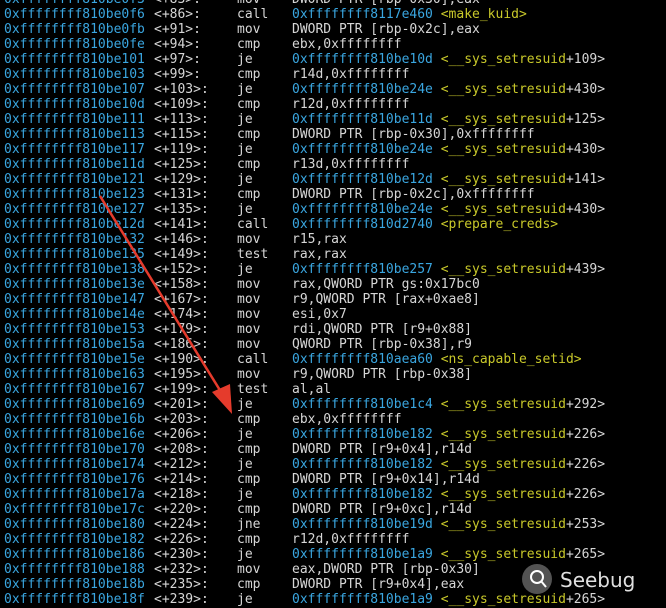  Describe the element at coordinates (74, 104) in the screenshot. I see `instruction-address: 0xffffffff810be10d` at that location.